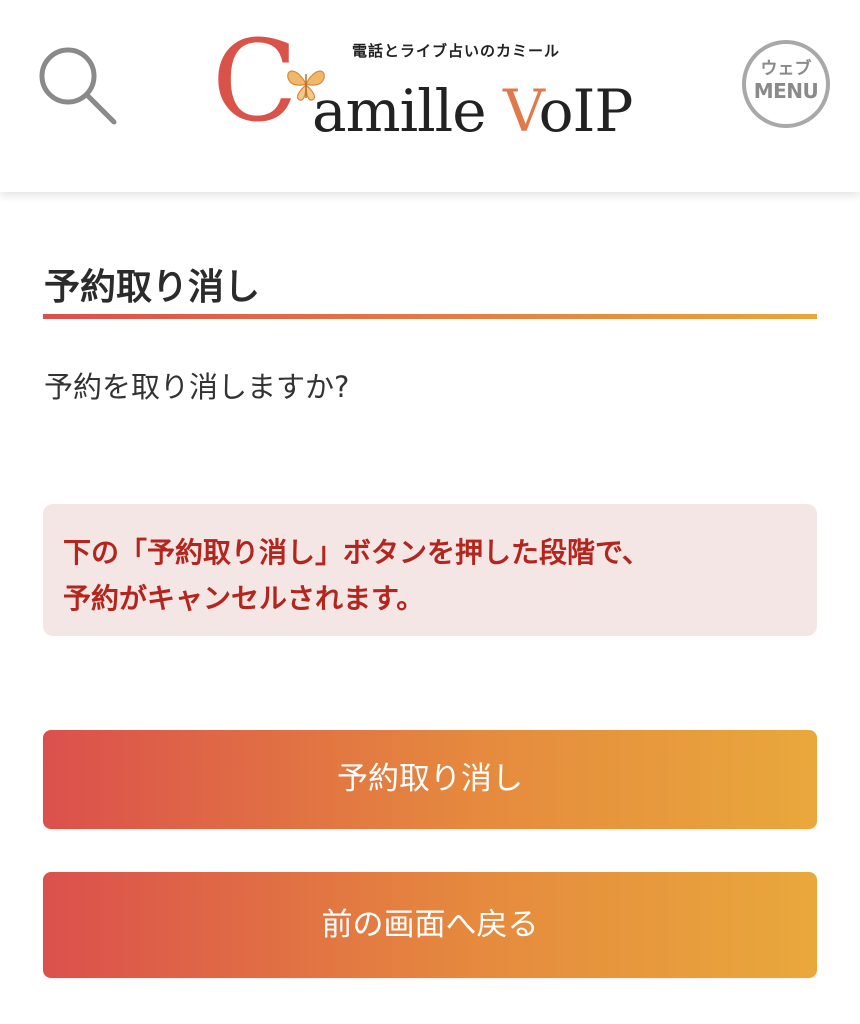  Describe the element at coordinates (521, 111) in the screenshot. I see `logo-wordmark-v: V` at that location.